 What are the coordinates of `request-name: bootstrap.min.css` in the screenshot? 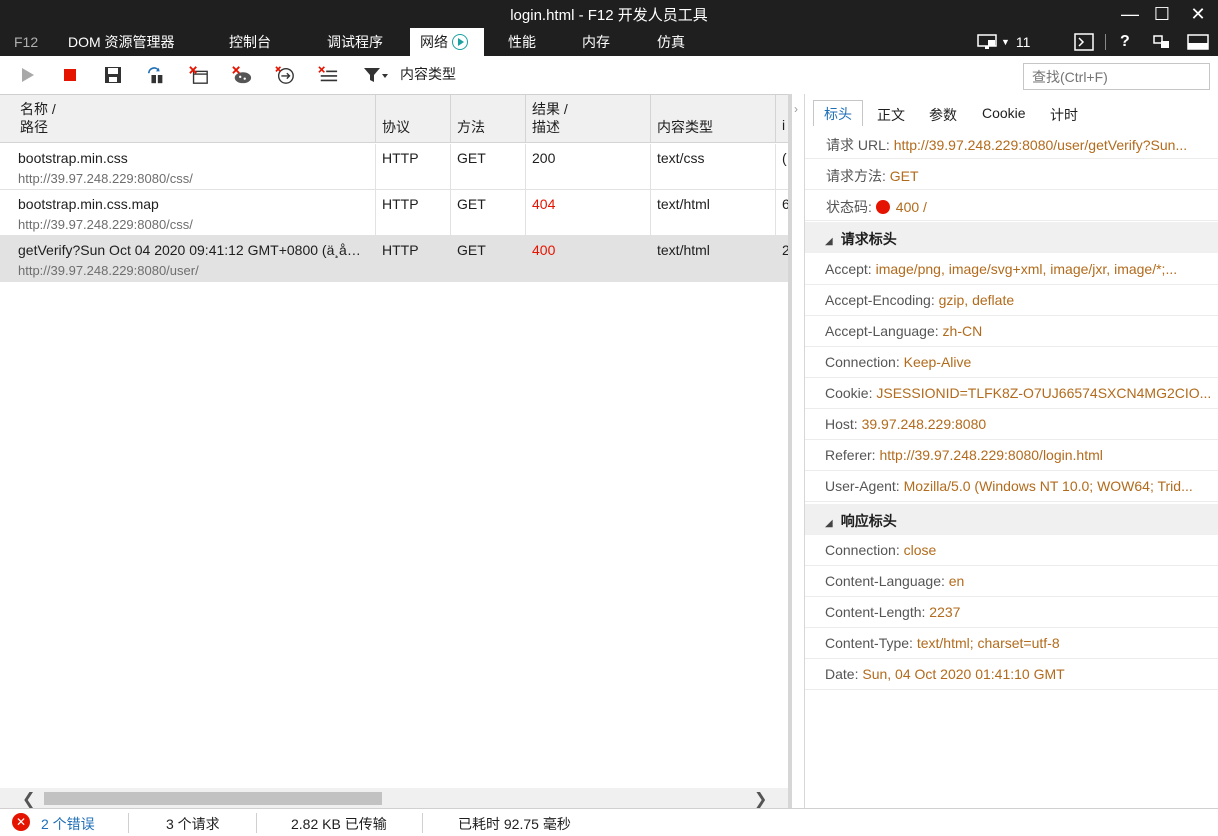 It's located at (73, 158).